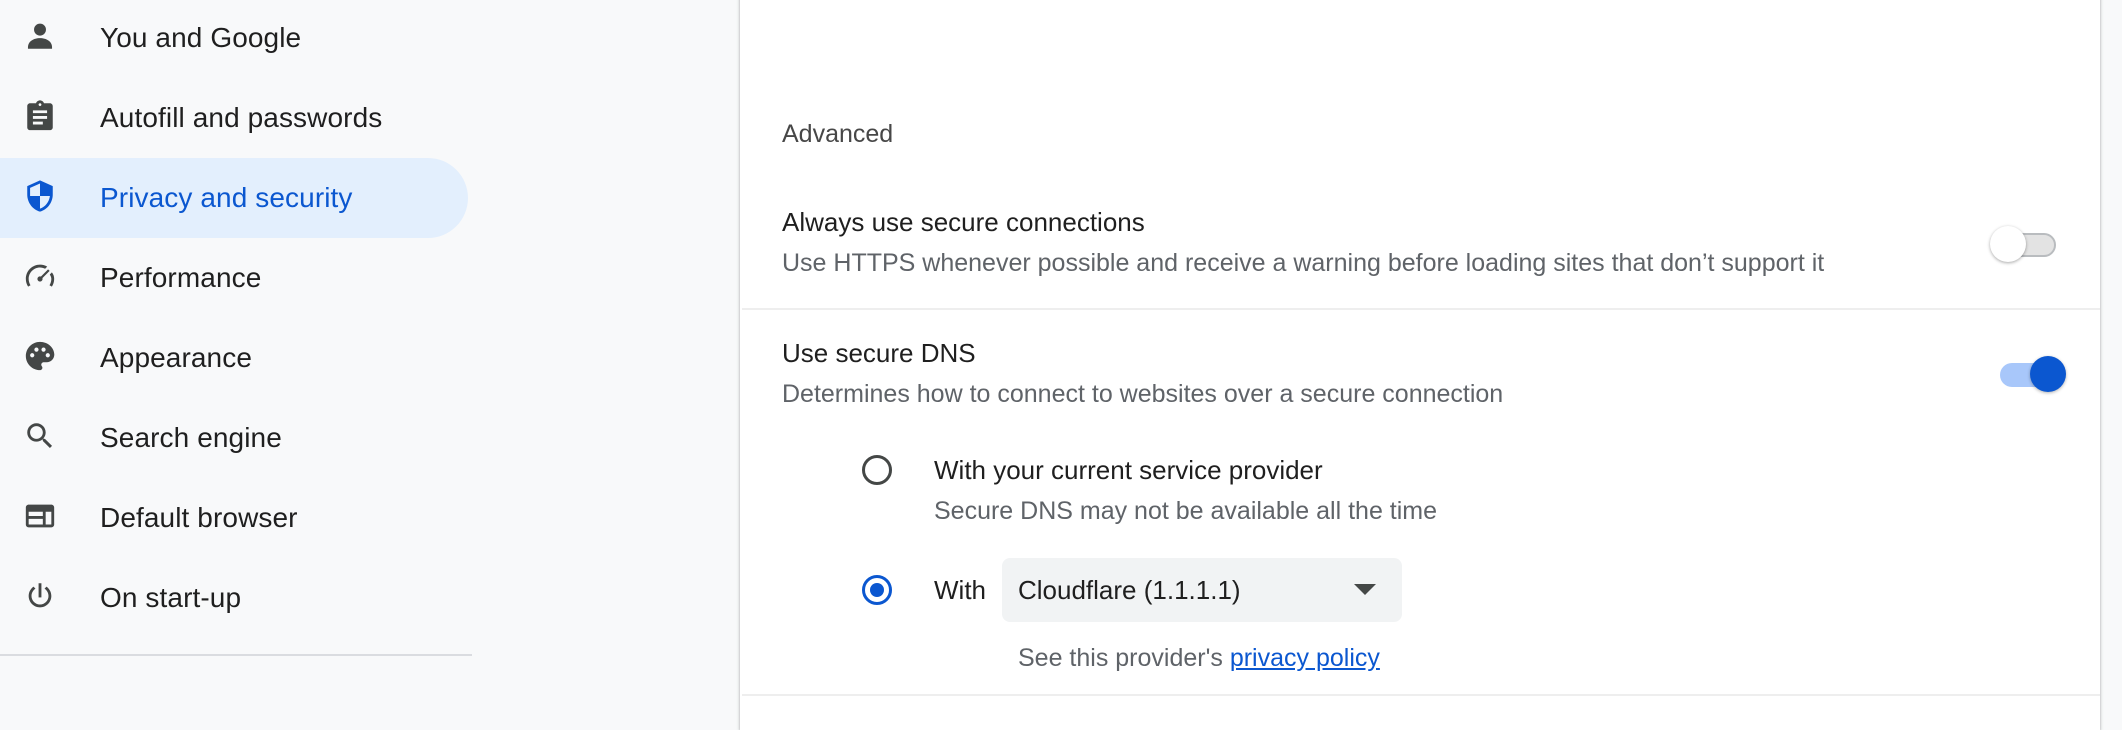  I want to click on sidebar-item-label: Autofill and passwords, so click(241, 117).